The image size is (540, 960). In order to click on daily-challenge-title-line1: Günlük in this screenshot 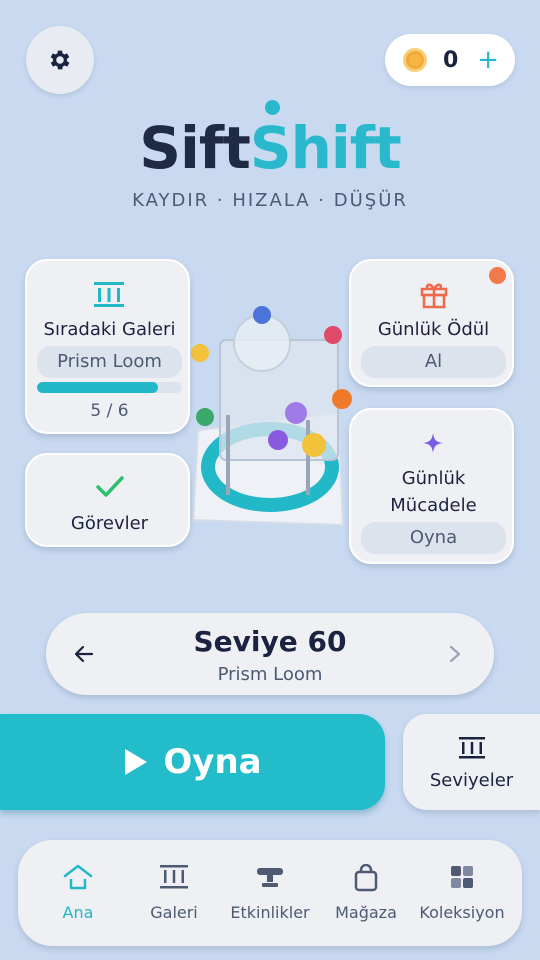, I will do `click(433, 478)`.